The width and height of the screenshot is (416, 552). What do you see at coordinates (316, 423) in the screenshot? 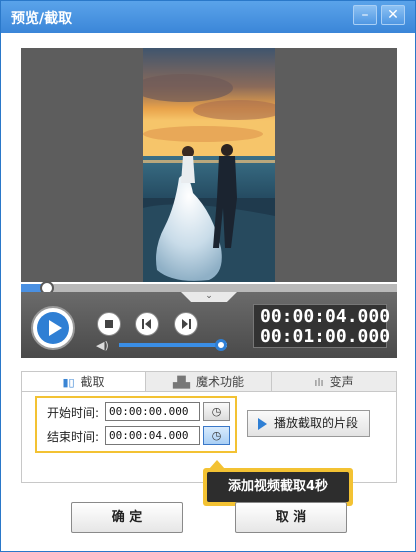
I see `play-clip-label: 播放截取的片段` at bounding box center [316, 423].